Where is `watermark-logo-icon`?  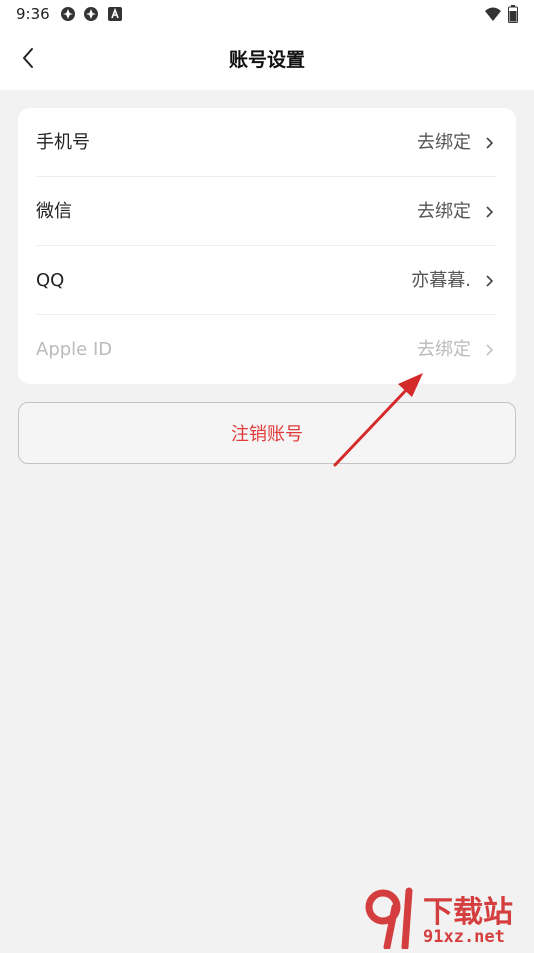 watermark-logo-icon is located at coordinates (389, 919).